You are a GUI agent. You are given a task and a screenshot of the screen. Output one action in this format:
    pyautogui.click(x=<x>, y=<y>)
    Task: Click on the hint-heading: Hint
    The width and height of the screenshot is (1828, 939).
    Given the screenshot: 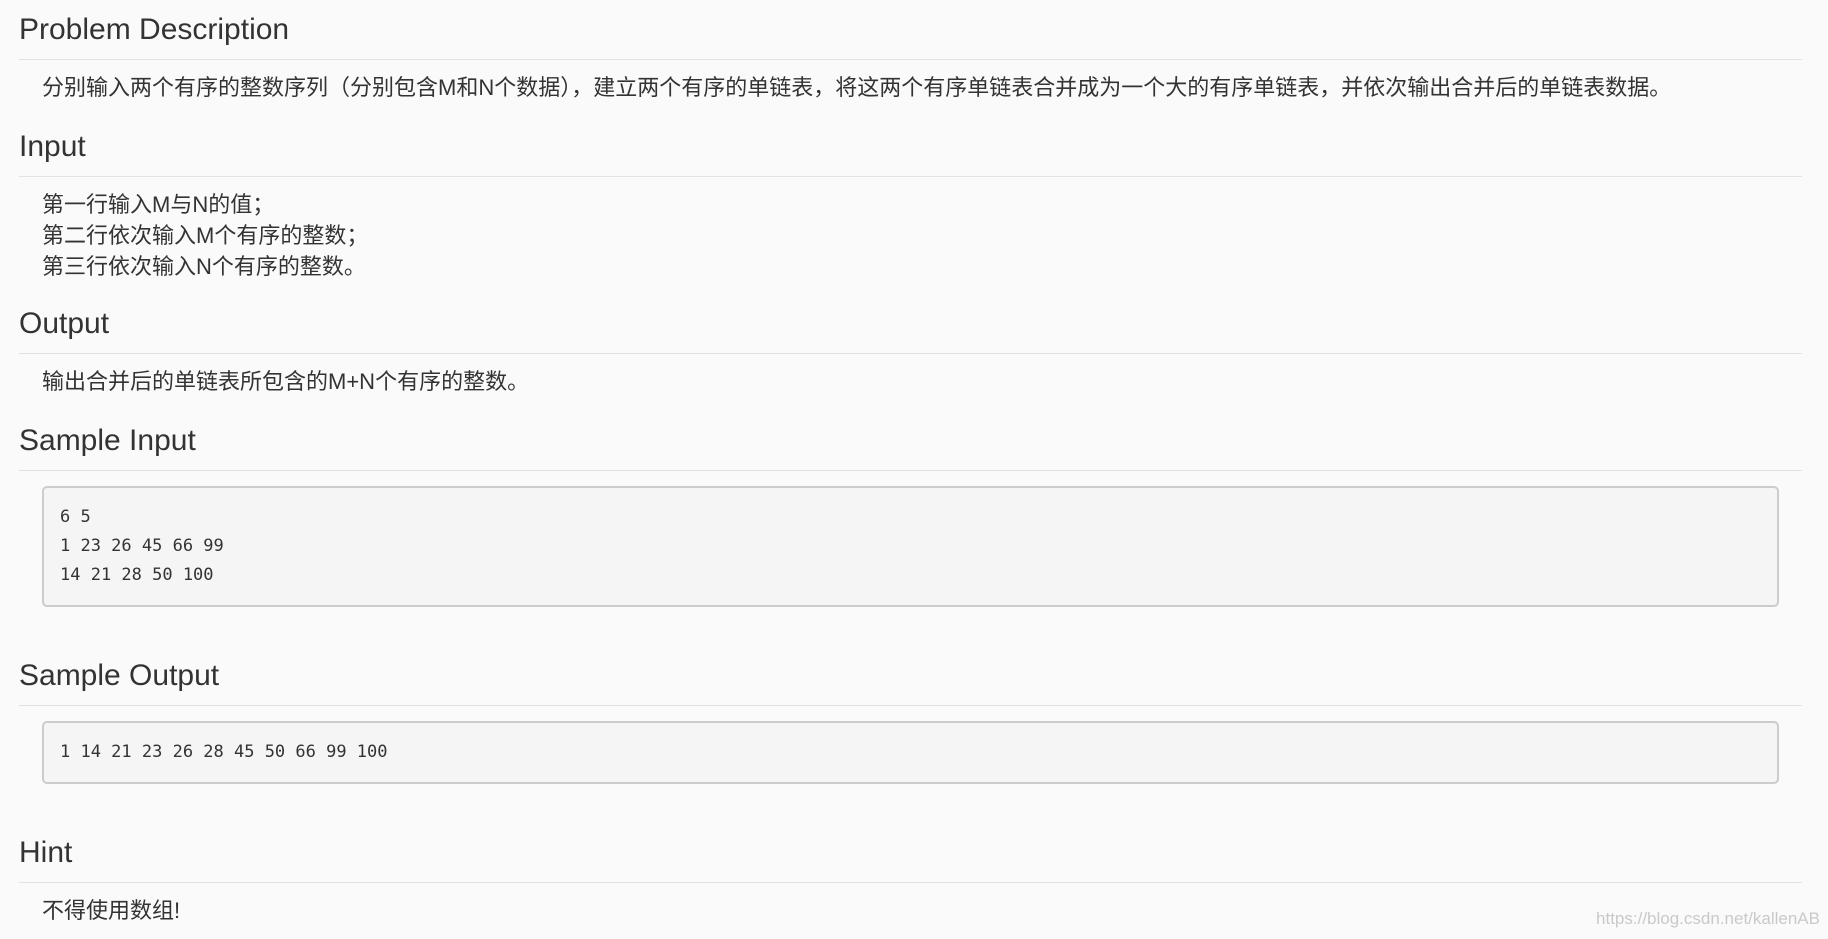 What is the action you would take?
    pyautogui.click(x=910, y=853)
    